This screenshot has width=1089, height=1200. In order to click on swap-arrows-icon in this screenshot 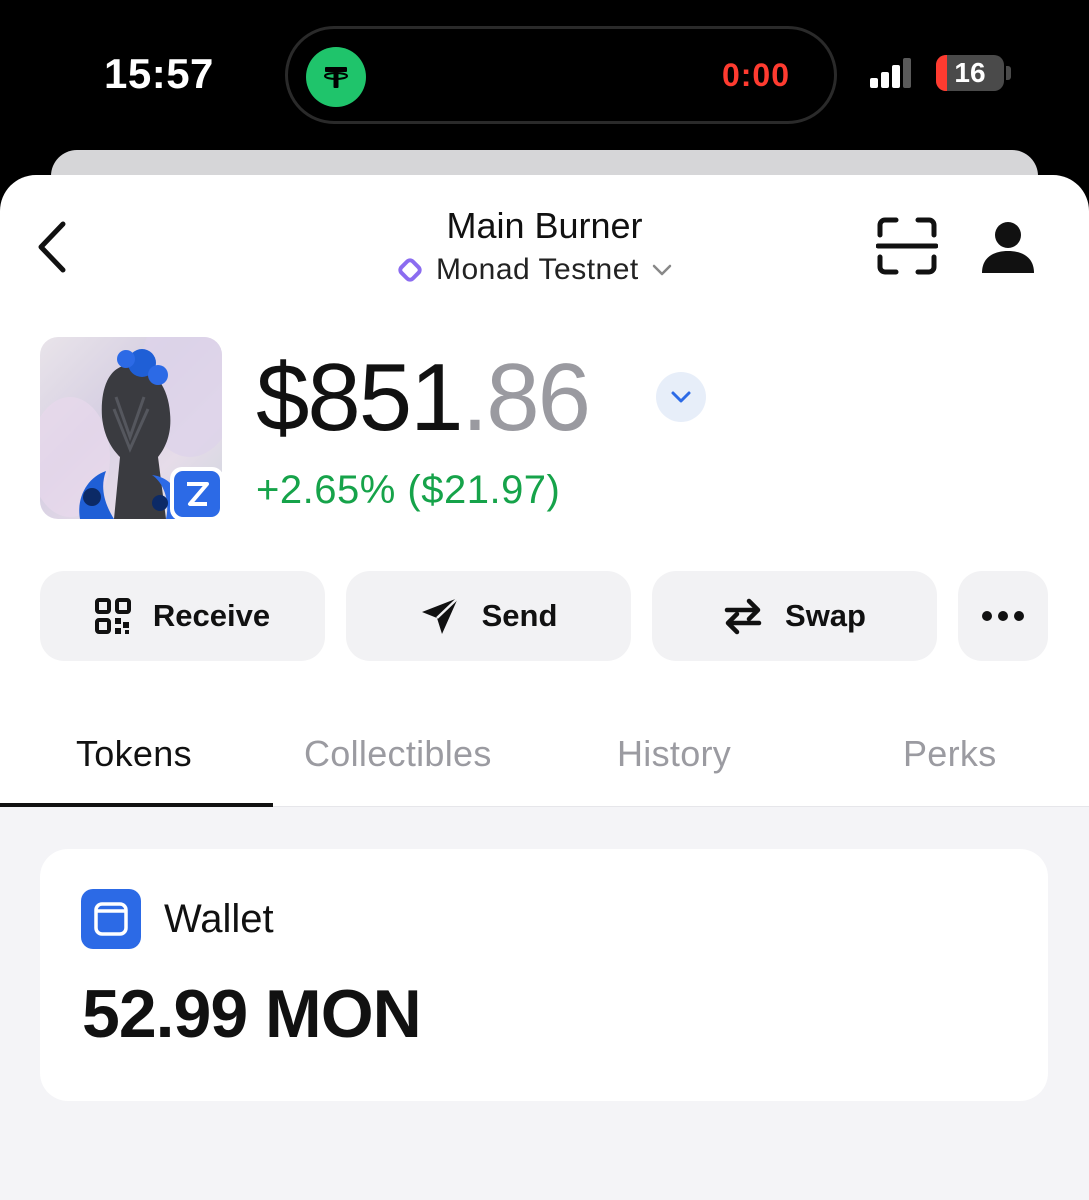, I will do `click(743, 616)`.